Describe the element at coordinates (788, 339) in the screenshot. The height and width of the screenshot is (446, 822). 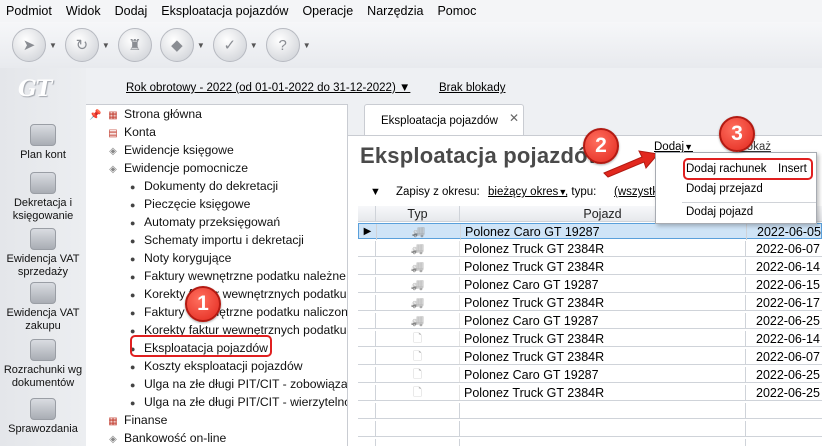
I see `cell-date: 2022-06-14` at that location.